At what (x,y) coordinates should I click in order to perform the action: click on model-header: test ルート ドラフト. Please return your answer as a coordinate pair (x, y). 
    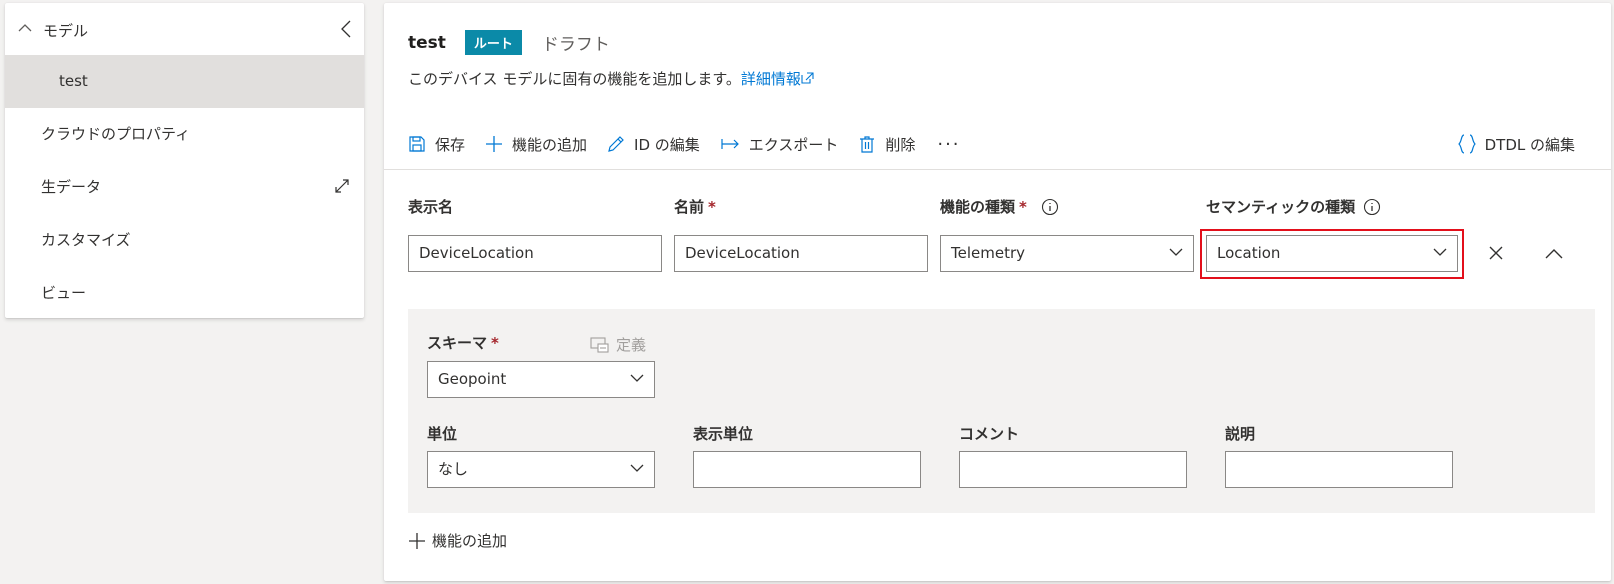
    Looking at the image, I should click on (509, 42).